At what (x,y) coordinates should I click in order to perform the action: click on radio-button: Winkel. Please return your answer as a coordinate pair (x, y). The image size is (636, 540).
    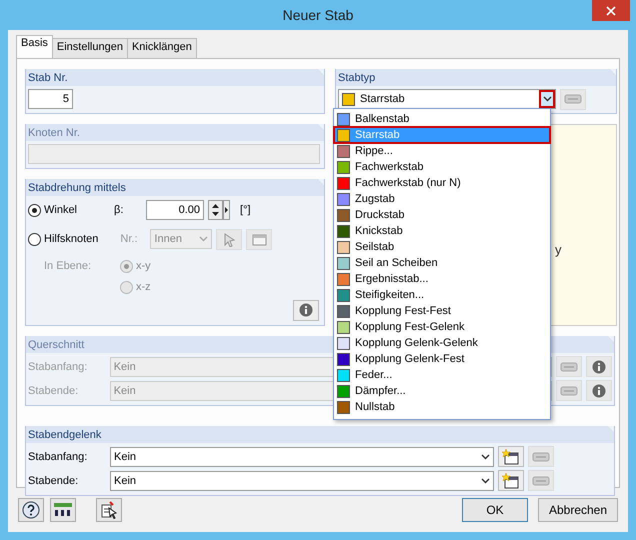
    Looking at the image, I should click on (53, 210).